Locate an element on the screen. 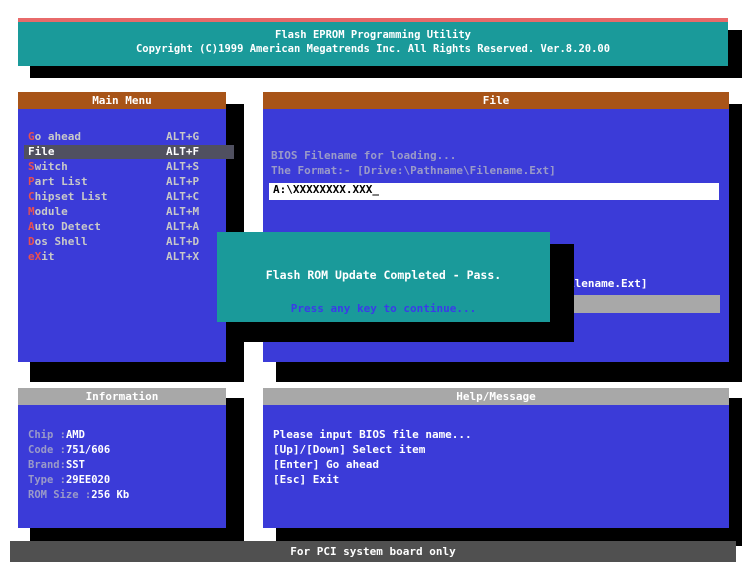  info-value: 256 Kb is located at coordinates (110, 495).